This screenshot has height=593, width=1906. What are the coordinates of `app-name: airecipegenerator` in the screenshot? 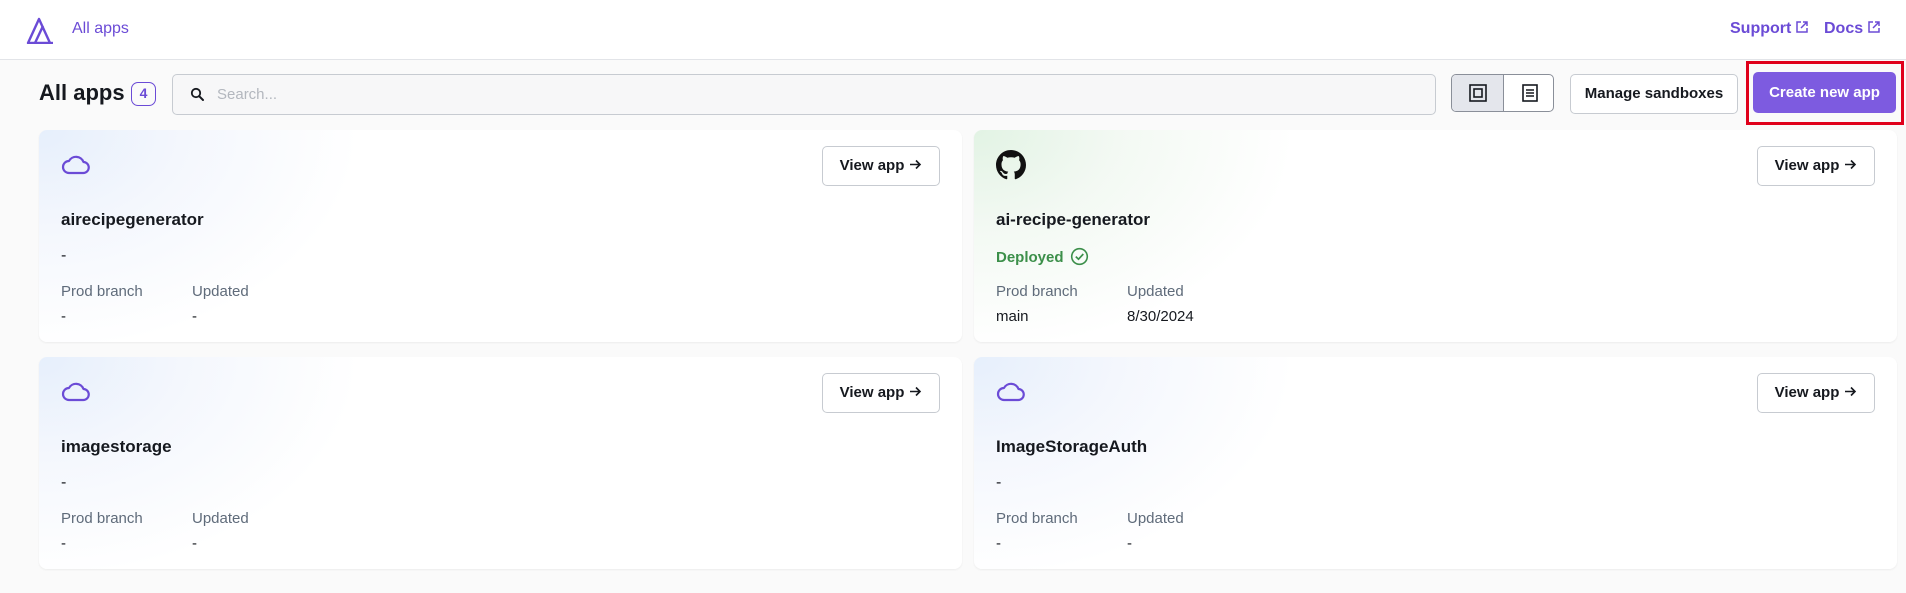 It's located at (132, 220).